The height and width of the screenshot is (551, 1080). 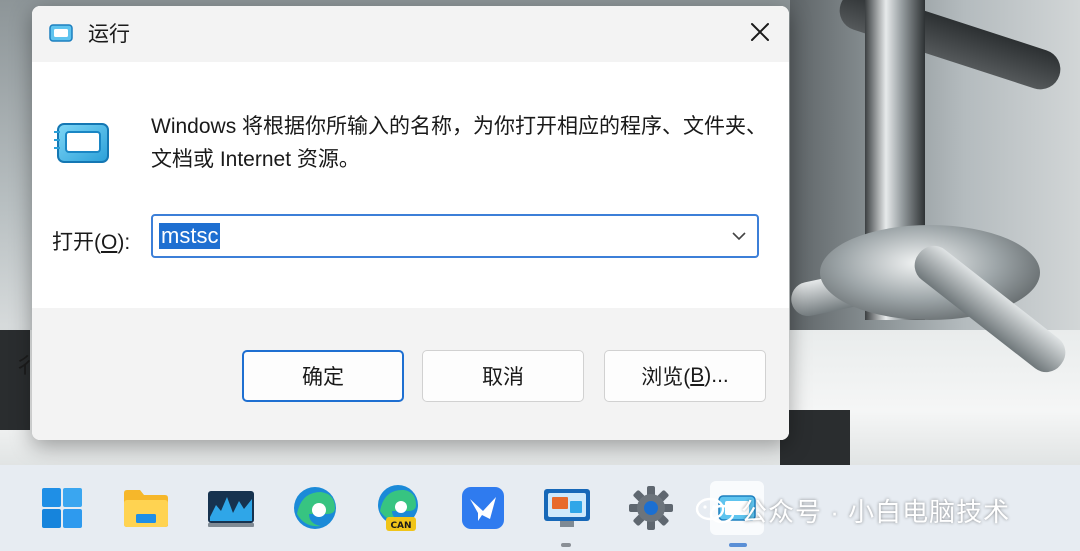 I want to click on taskbar-edge-canary: CAN, so click(x=399, y=508).